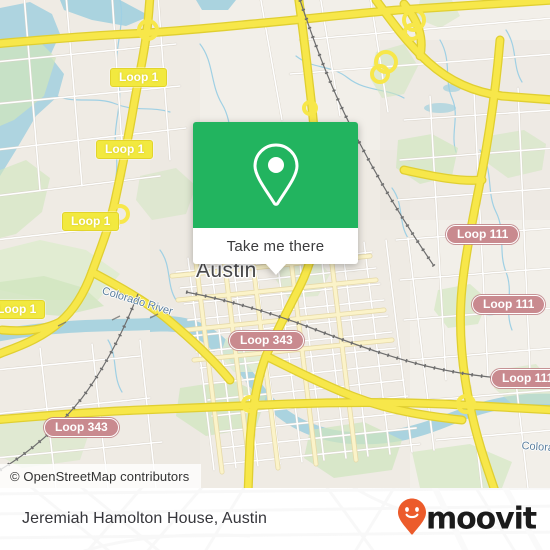  I want to click on moovit-smiling-pin-icon, so click(412, 519).